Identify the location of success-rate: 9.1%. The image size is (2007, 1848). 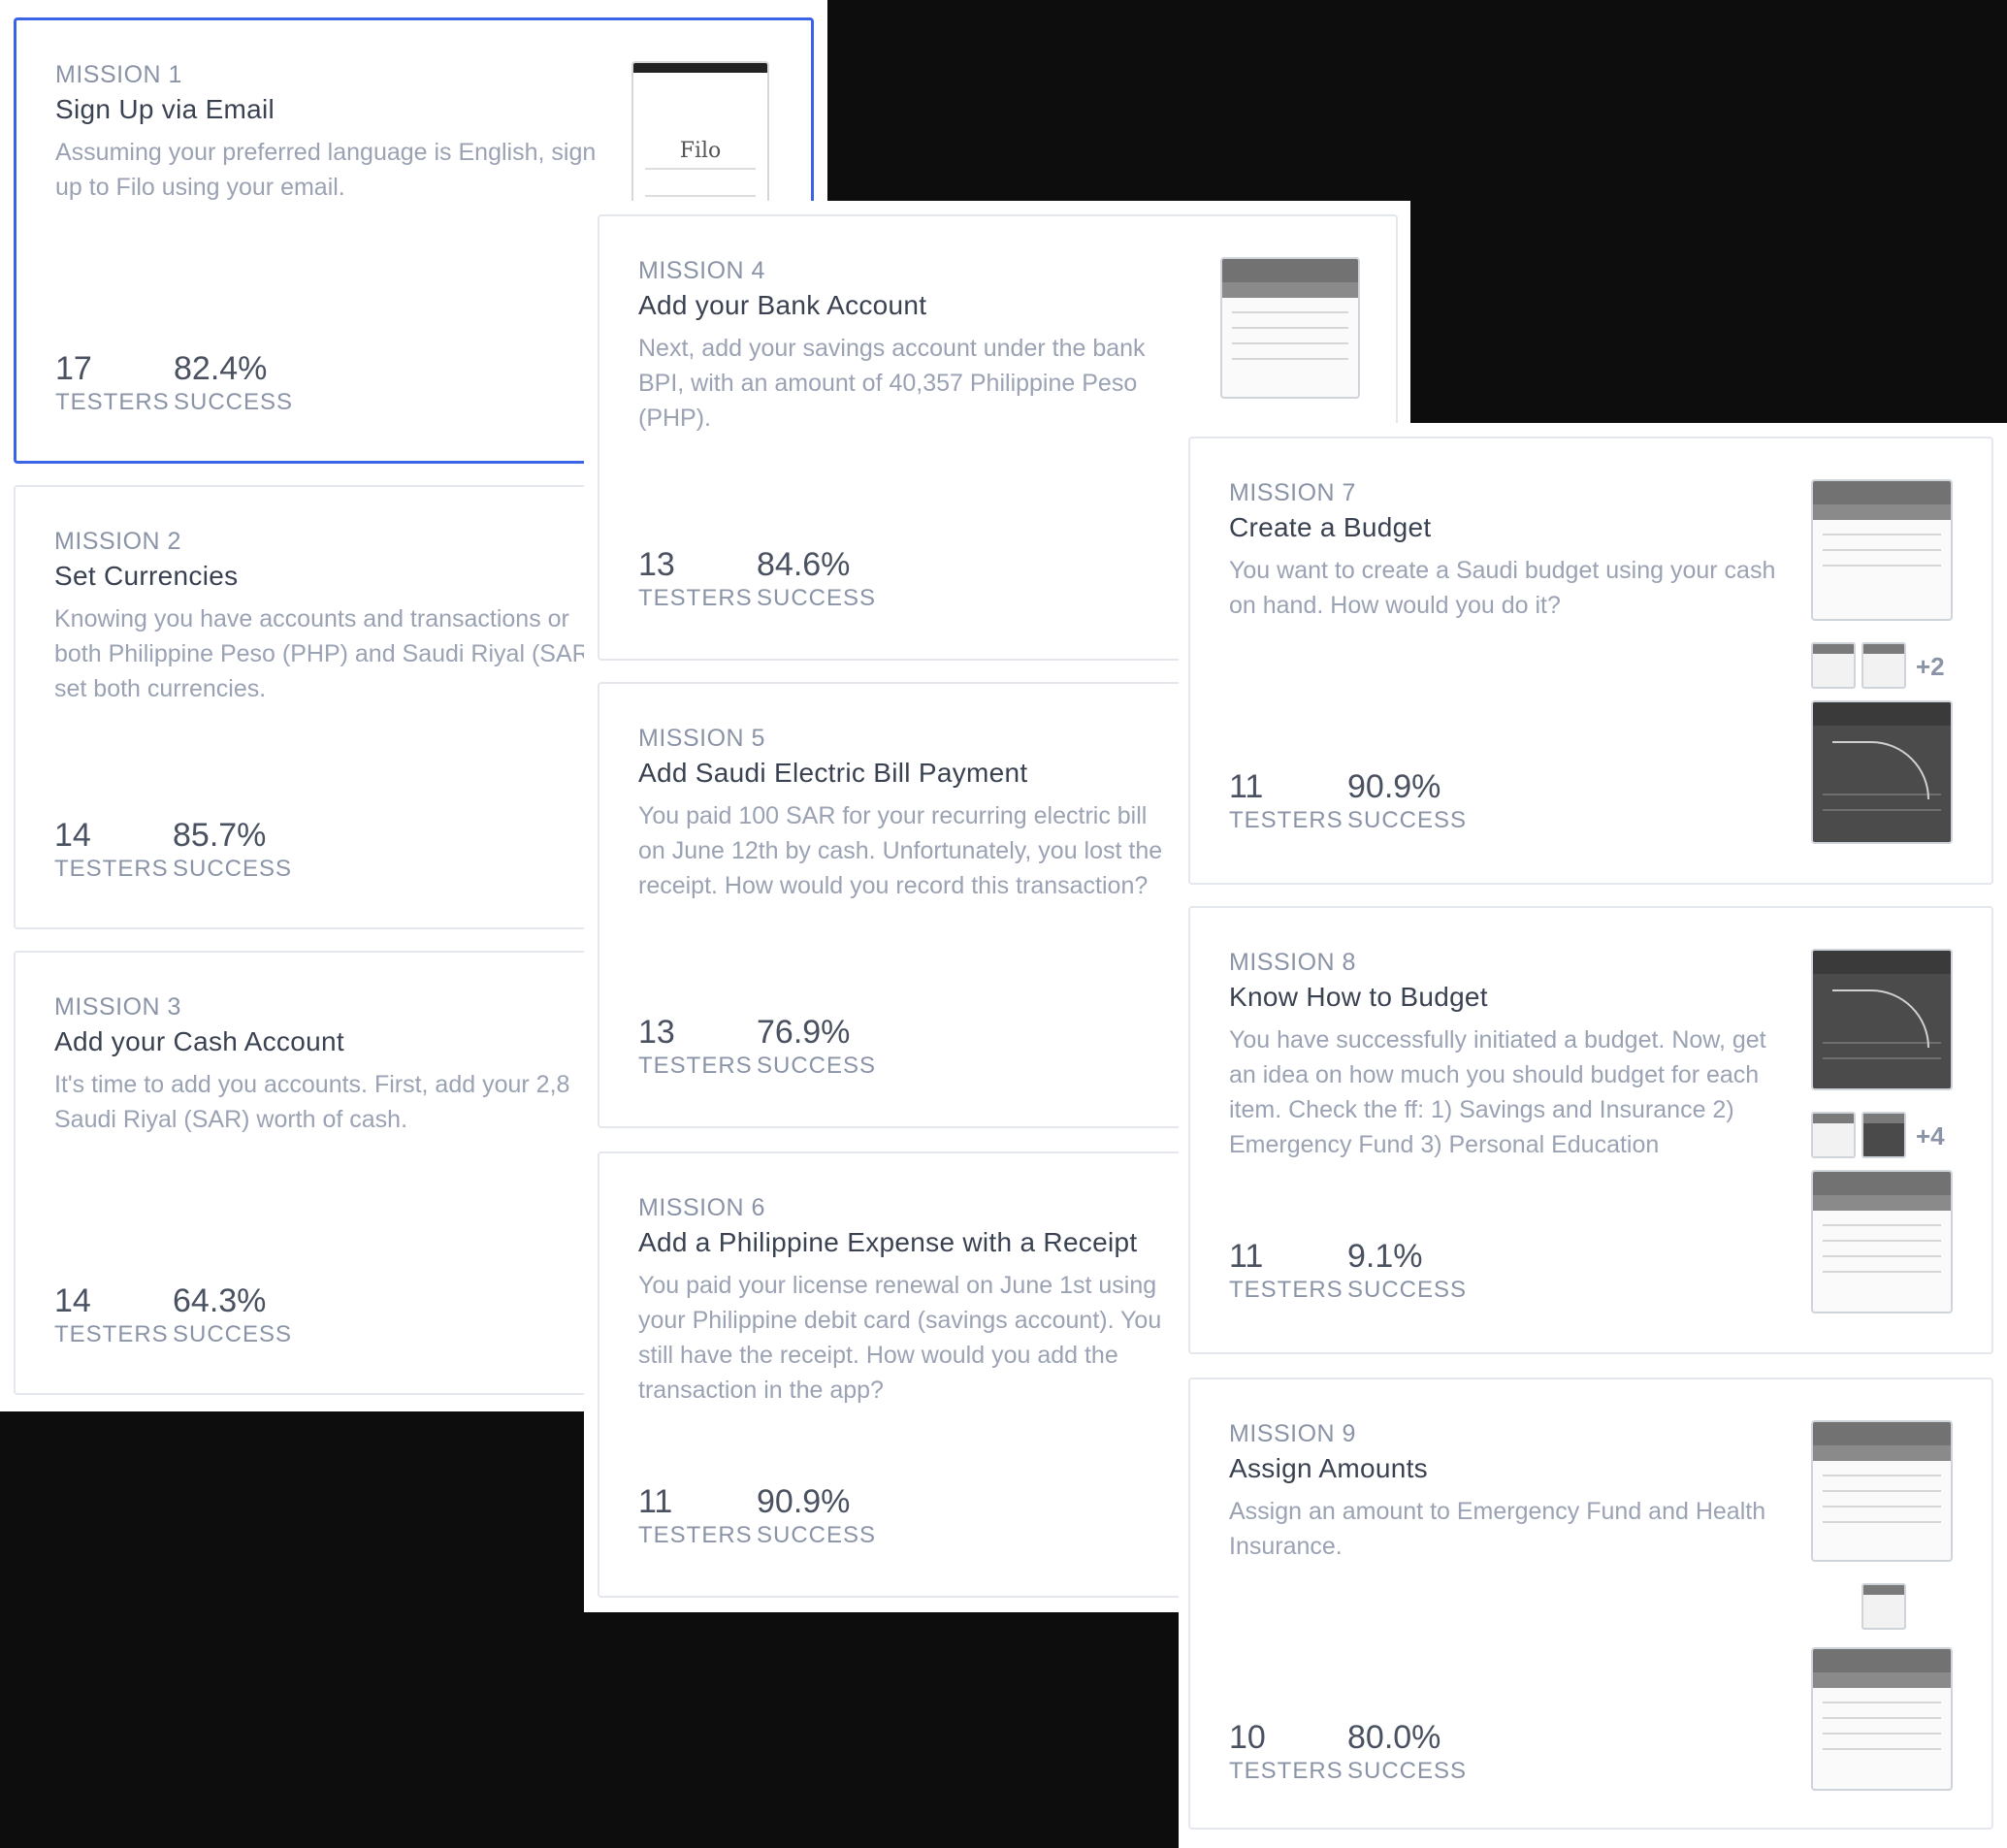
(1385, 1257).